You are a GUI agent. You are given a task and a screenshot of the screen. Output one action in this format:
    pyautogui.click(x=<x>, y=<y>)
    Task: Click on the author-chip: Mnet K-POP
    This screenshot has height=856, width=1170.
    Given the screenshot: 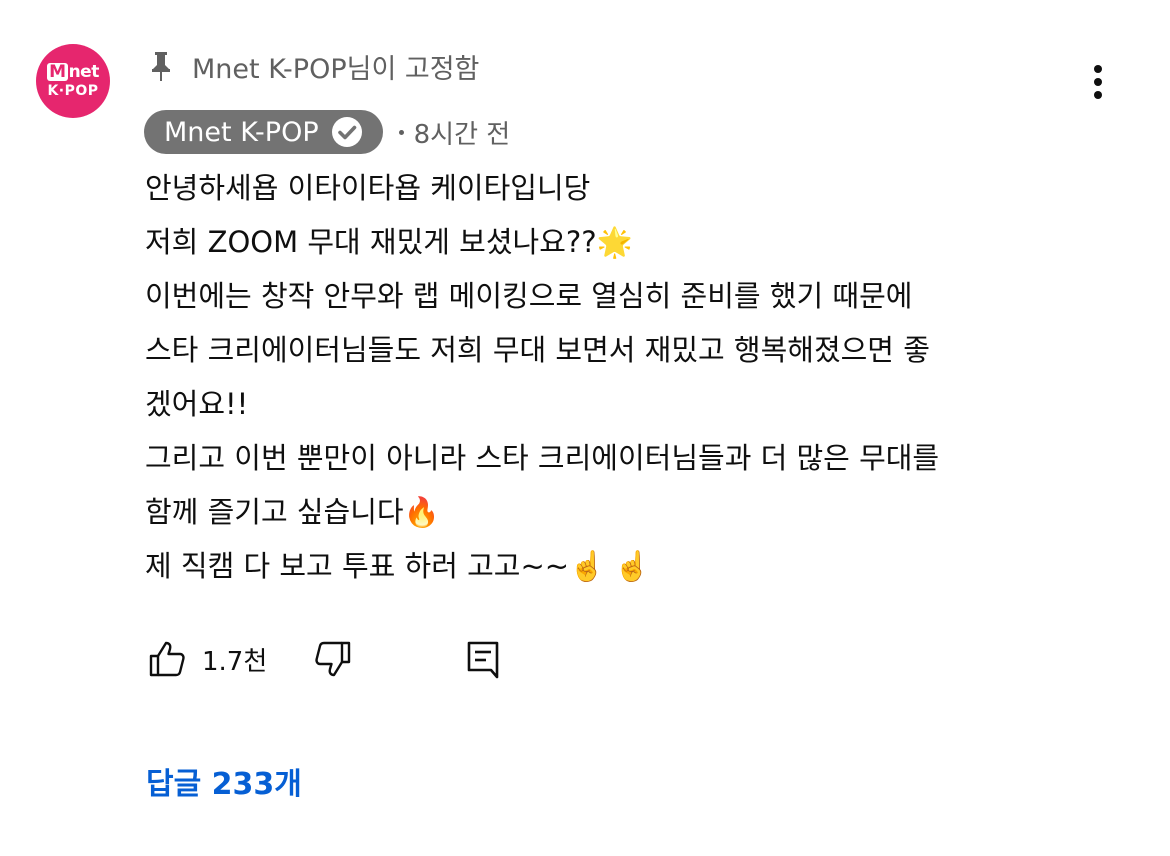 What is the action you would take?
    pyautogui.click(x=263, y=132)
    